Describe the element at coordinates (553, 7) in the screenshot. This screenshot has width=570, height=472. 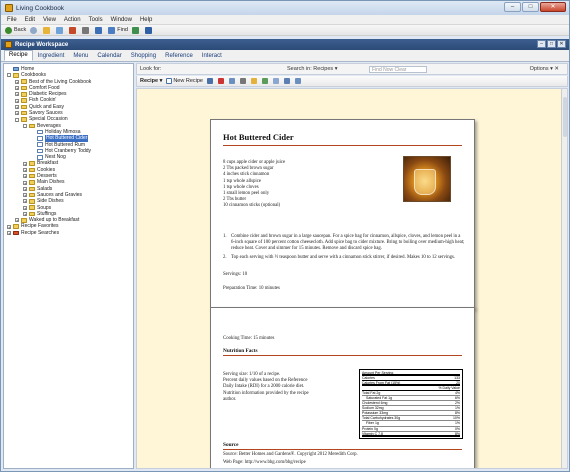
I see `close-button: ✕` at that location.